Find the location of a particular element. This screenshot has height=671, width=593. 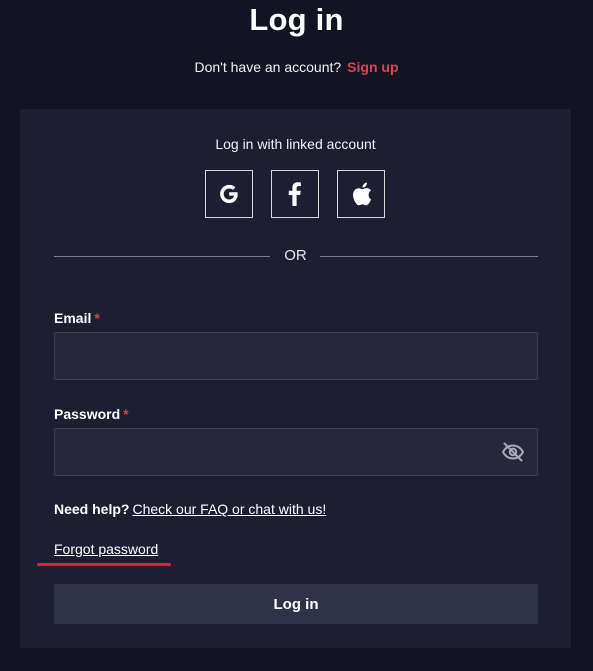

signup-link: Sign up is located at coordinates (372, 67).